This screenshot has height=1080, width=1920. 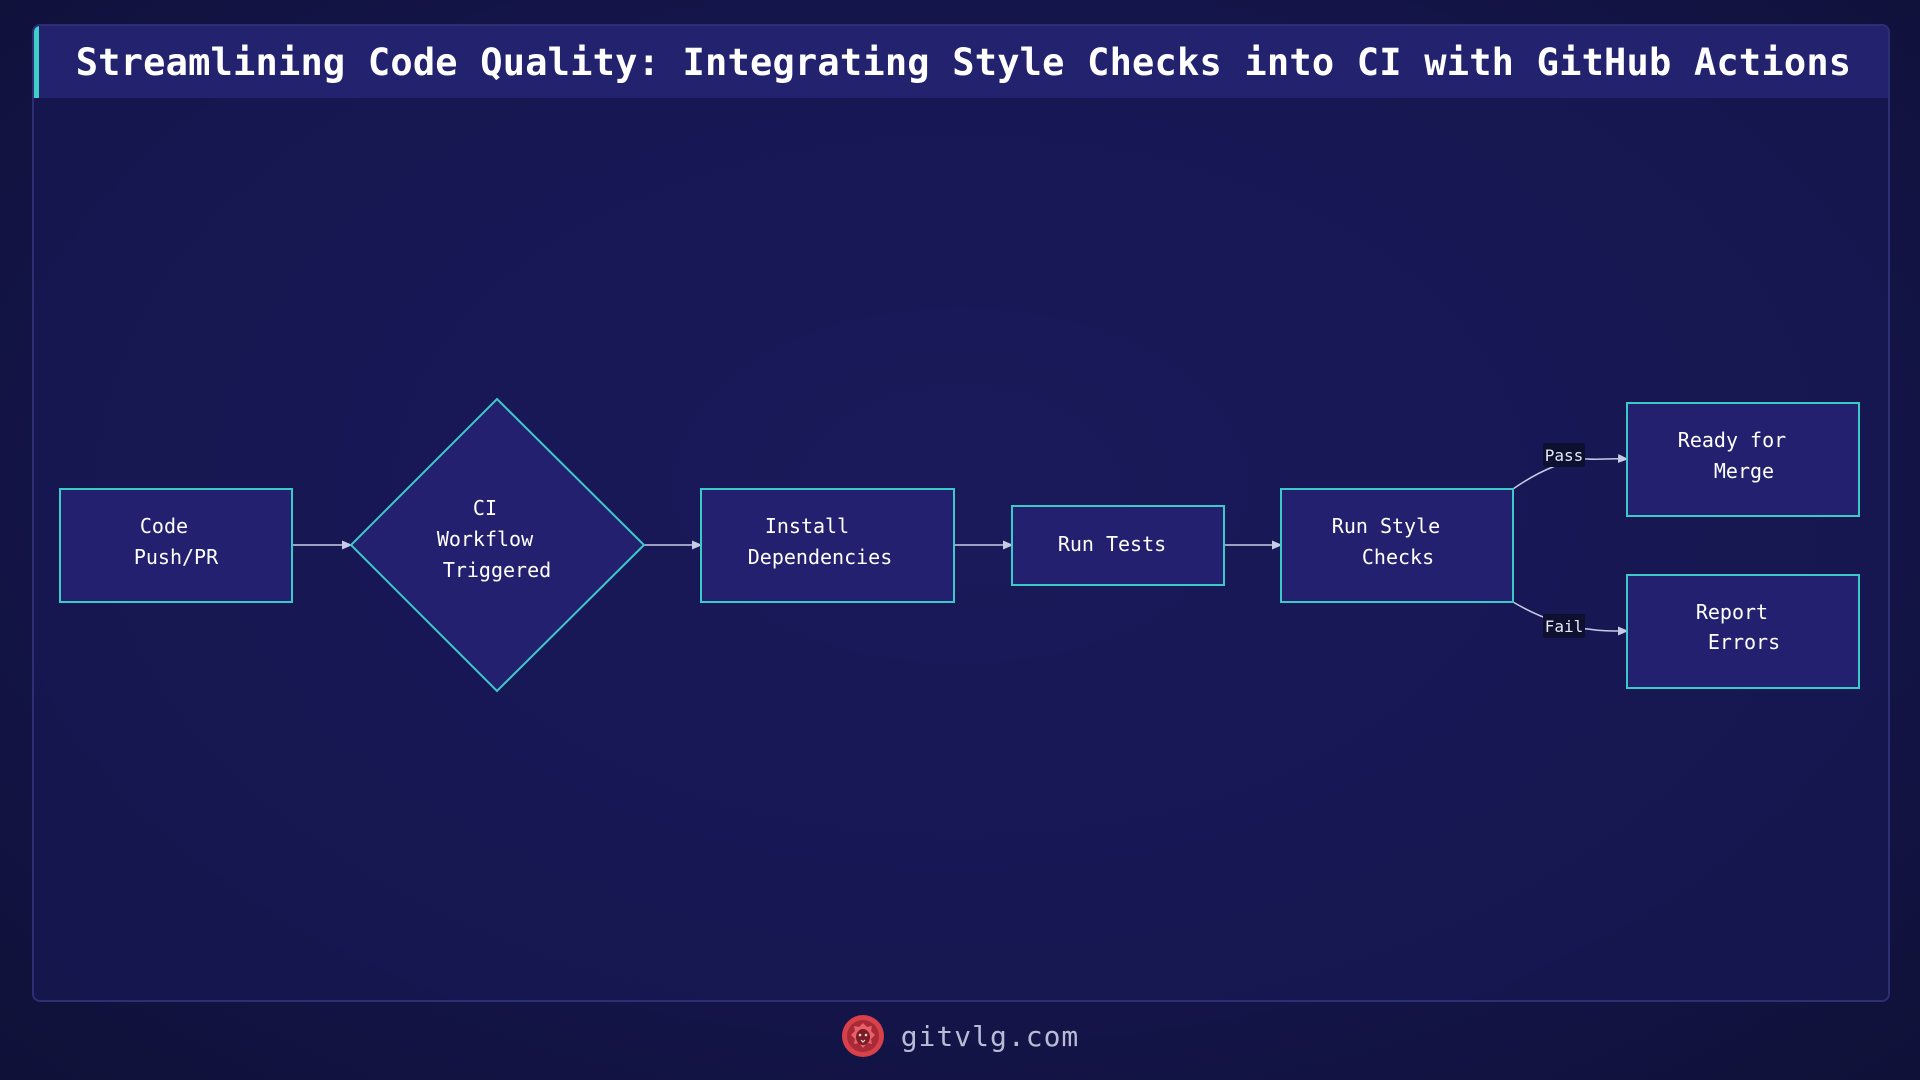 What do you see at coordinates (862, 1036) in the screenshot?
I see `lion-head-icon` at bounding box center [862, 1036].